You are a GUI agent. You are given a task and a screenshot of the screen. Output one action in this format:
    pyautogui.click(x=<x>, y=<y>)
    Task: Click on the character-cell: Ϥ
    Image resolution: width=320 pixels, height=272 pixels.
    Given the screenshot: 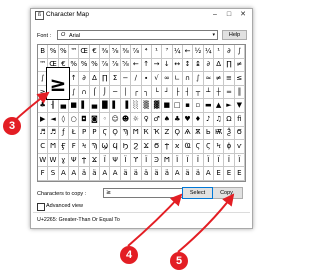 What is the action you would take?
    pyautogui.click(x=115, y=147)
    